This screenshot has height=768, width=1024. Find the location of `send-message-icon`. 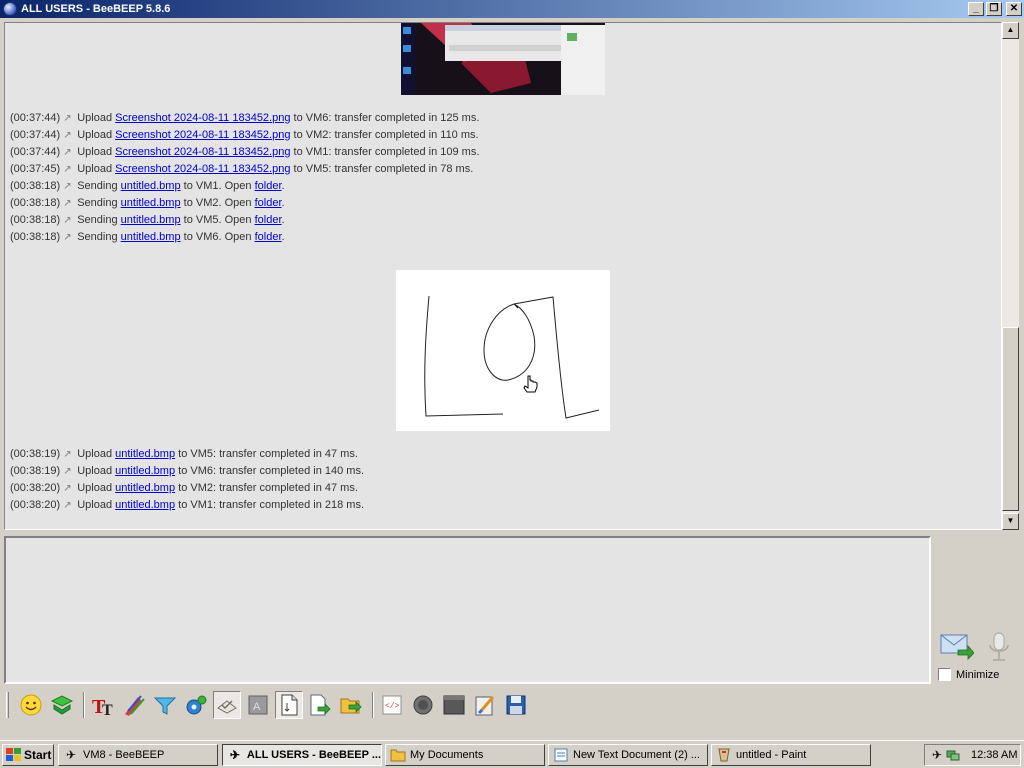

send-message-icon is located at coordinates (957, 646).